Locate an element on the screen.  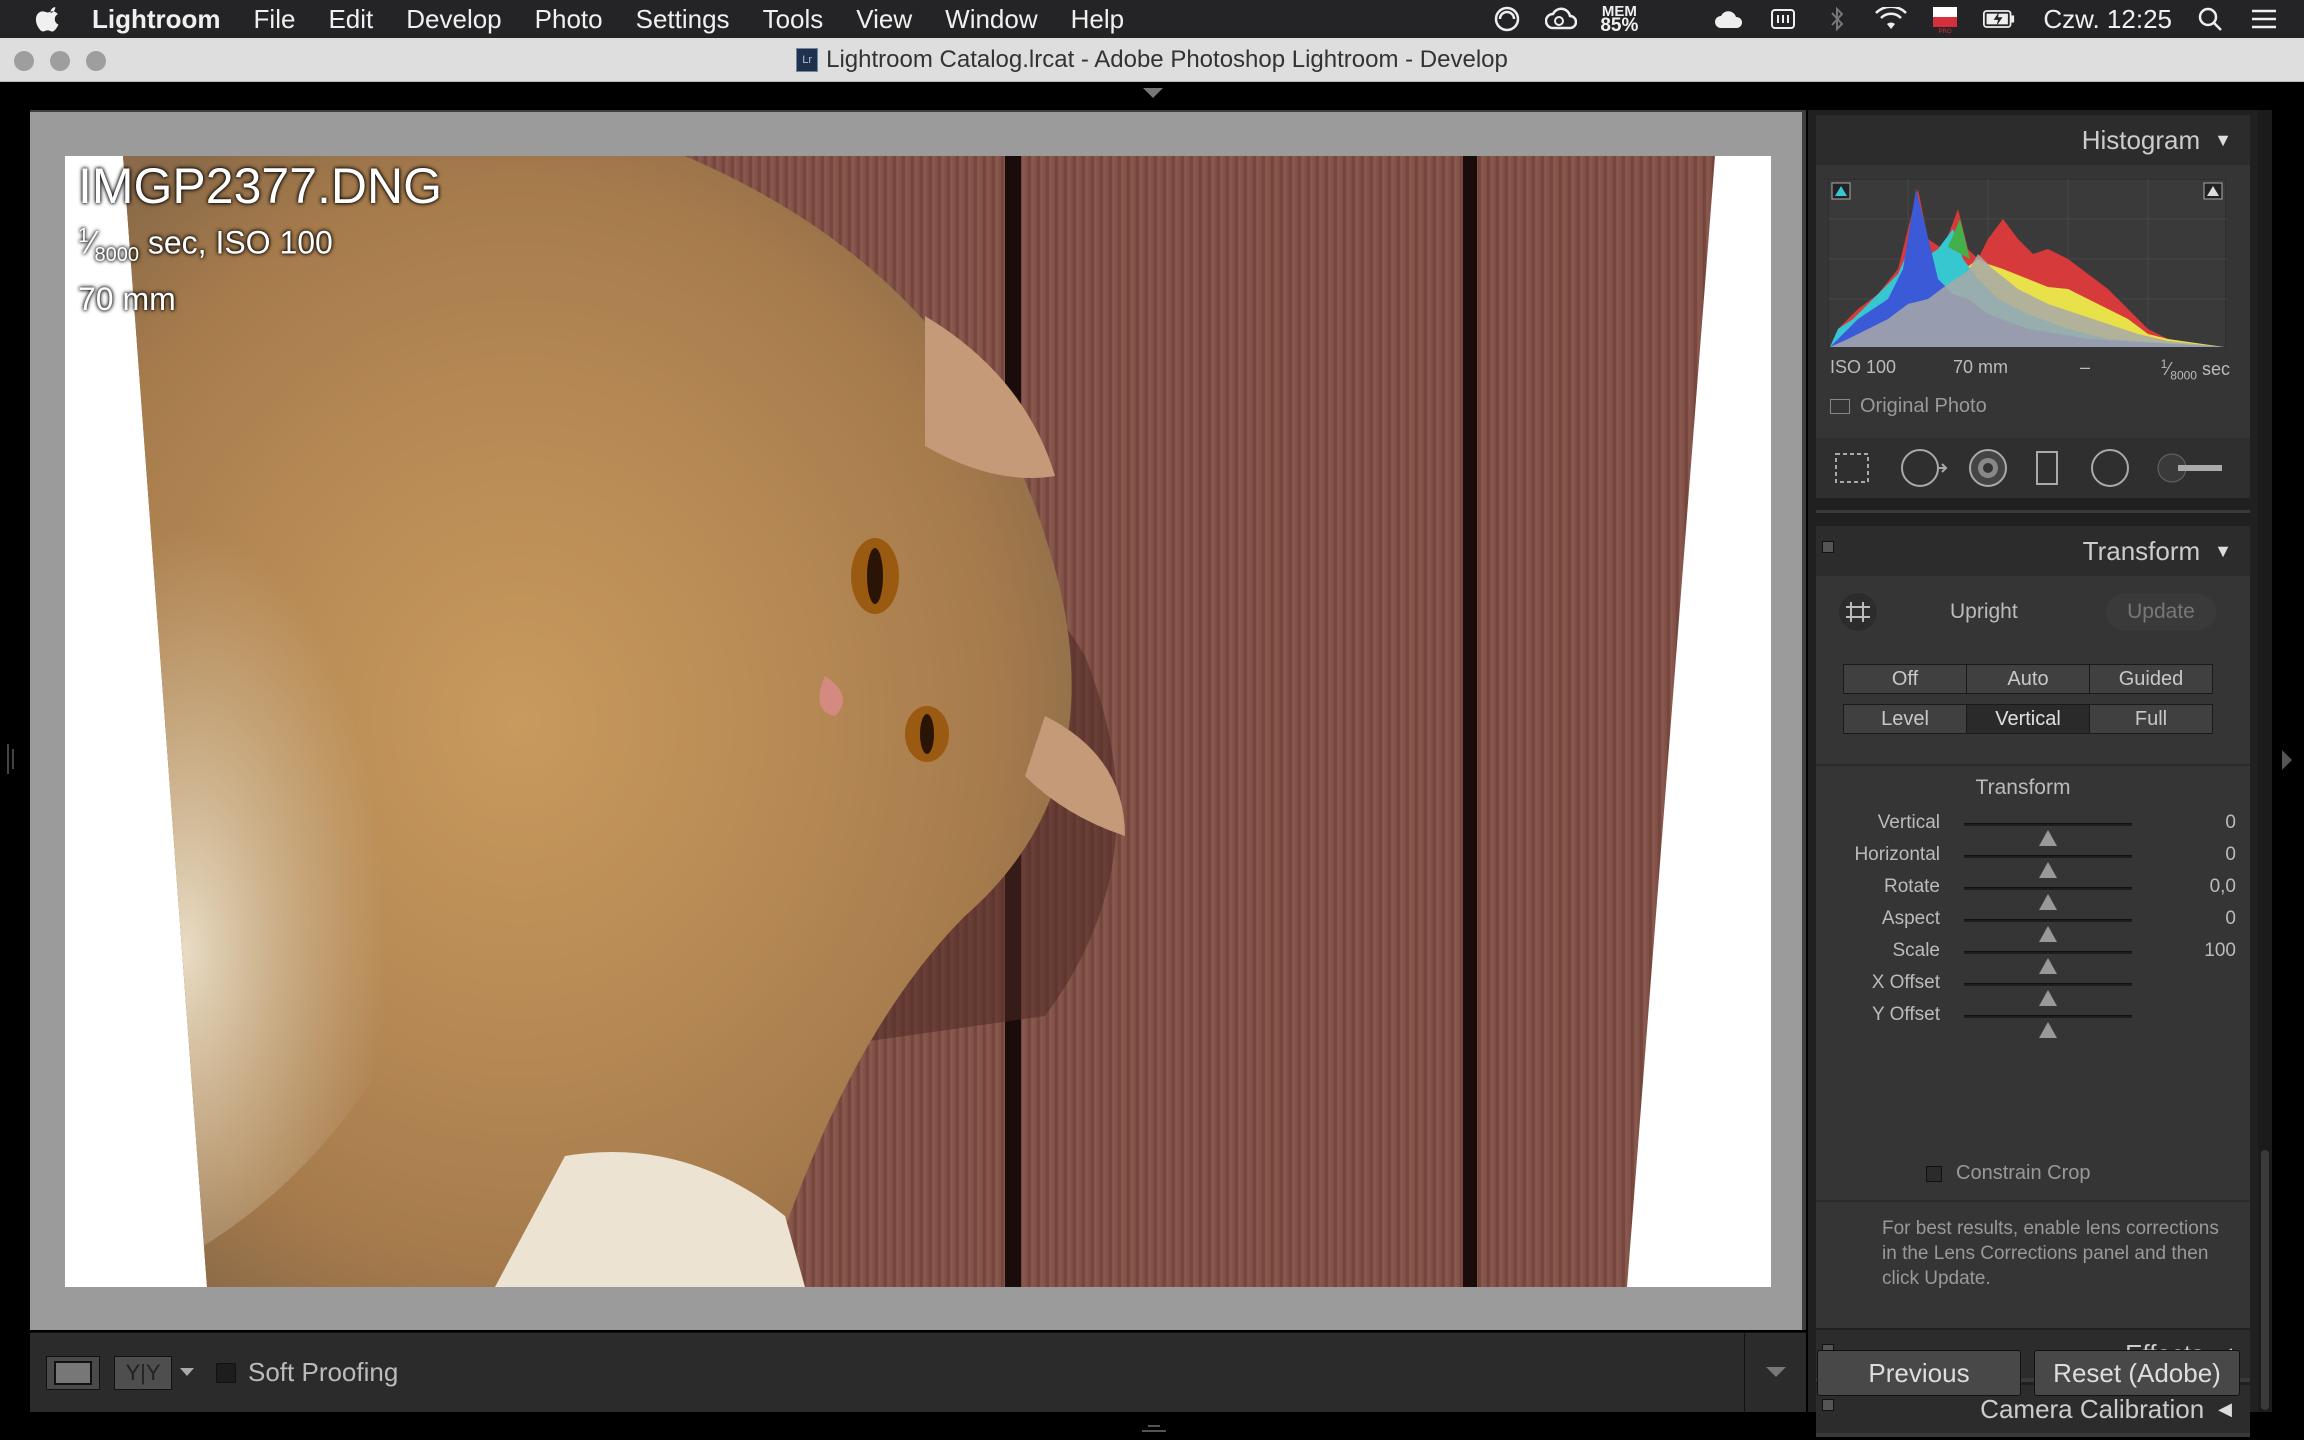
menu-edit: Edit is located at coordinates (350, 19).